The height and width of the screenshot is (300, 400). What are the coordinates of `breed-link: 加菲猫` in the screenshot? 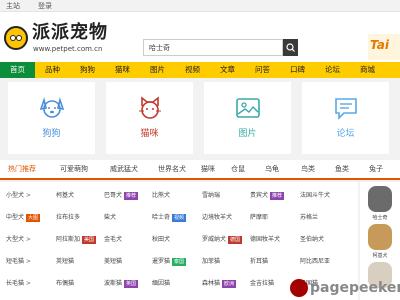 It's located at (211, 261).